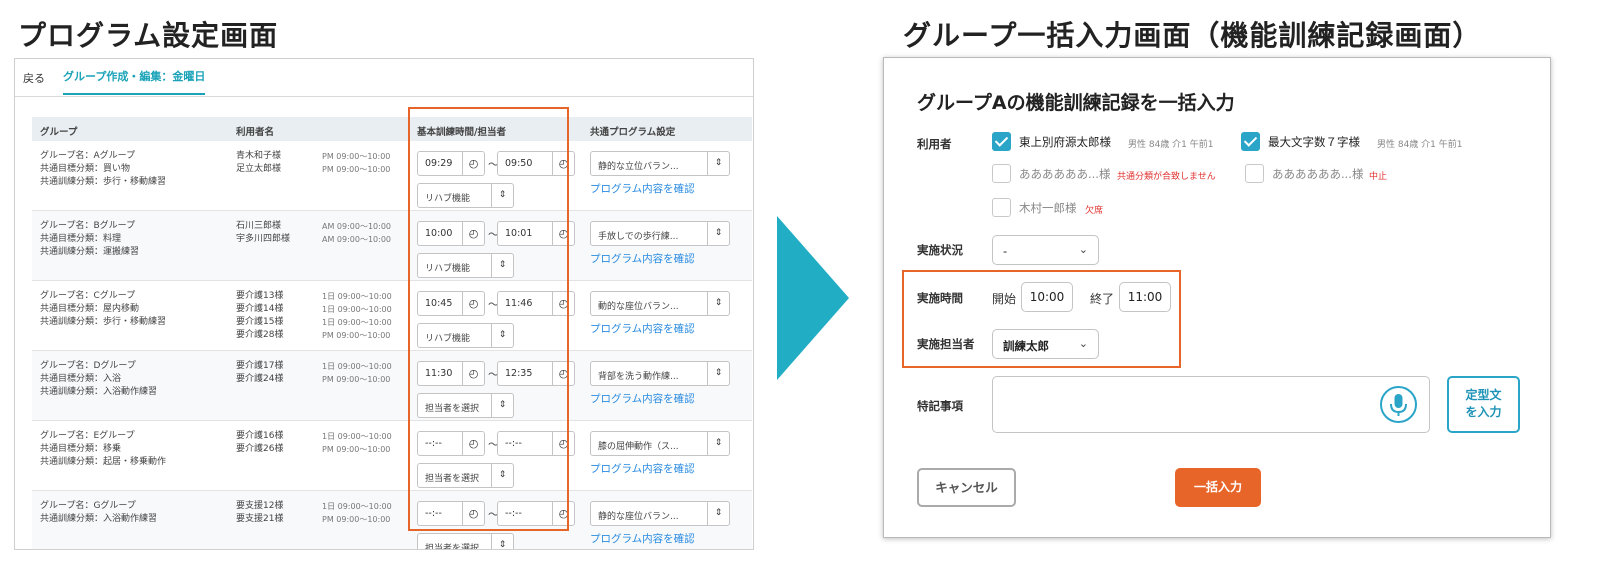  Describe the element at coordinates (259, 156) in the screenshot. I see `user-name: 青木和子様` at that location.